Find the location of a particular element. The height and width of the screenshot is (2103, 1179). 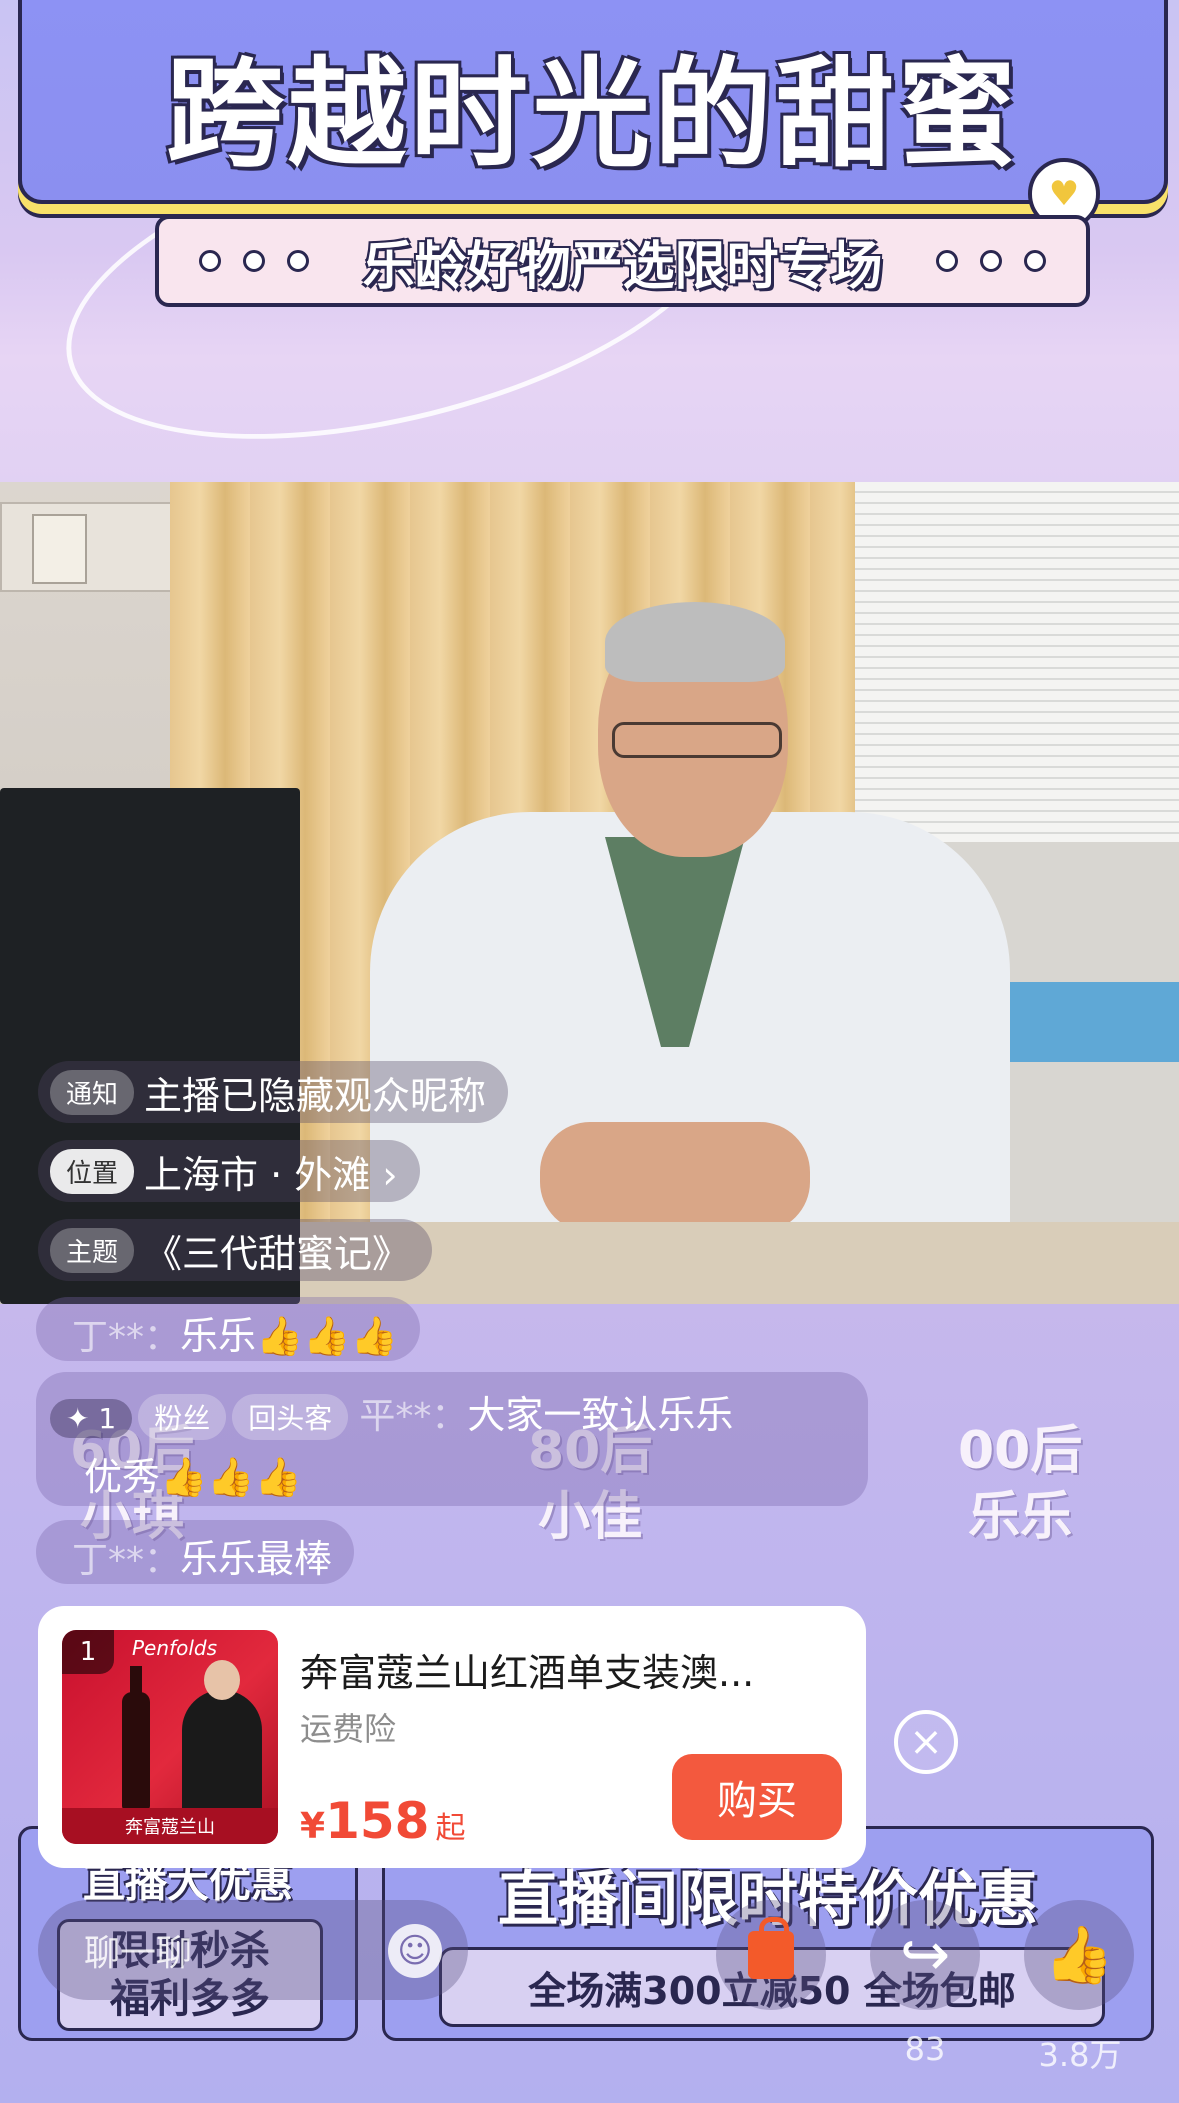

thumbs-up-icon: 👍 is located at coordinates (1079, 1955).